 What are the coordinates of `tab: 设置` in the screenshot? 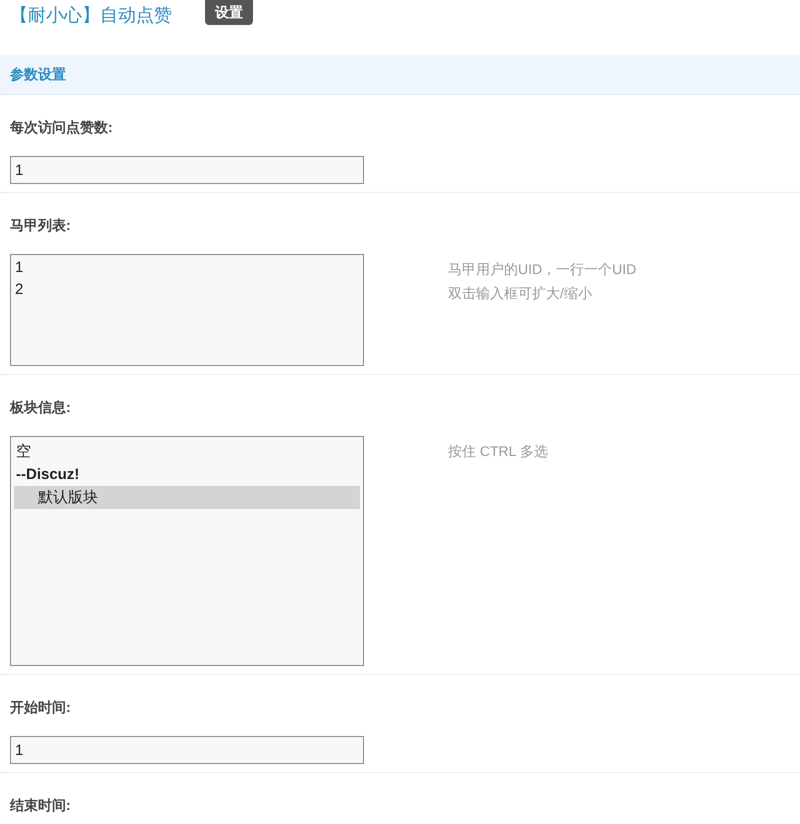 It's located at (229, 12).